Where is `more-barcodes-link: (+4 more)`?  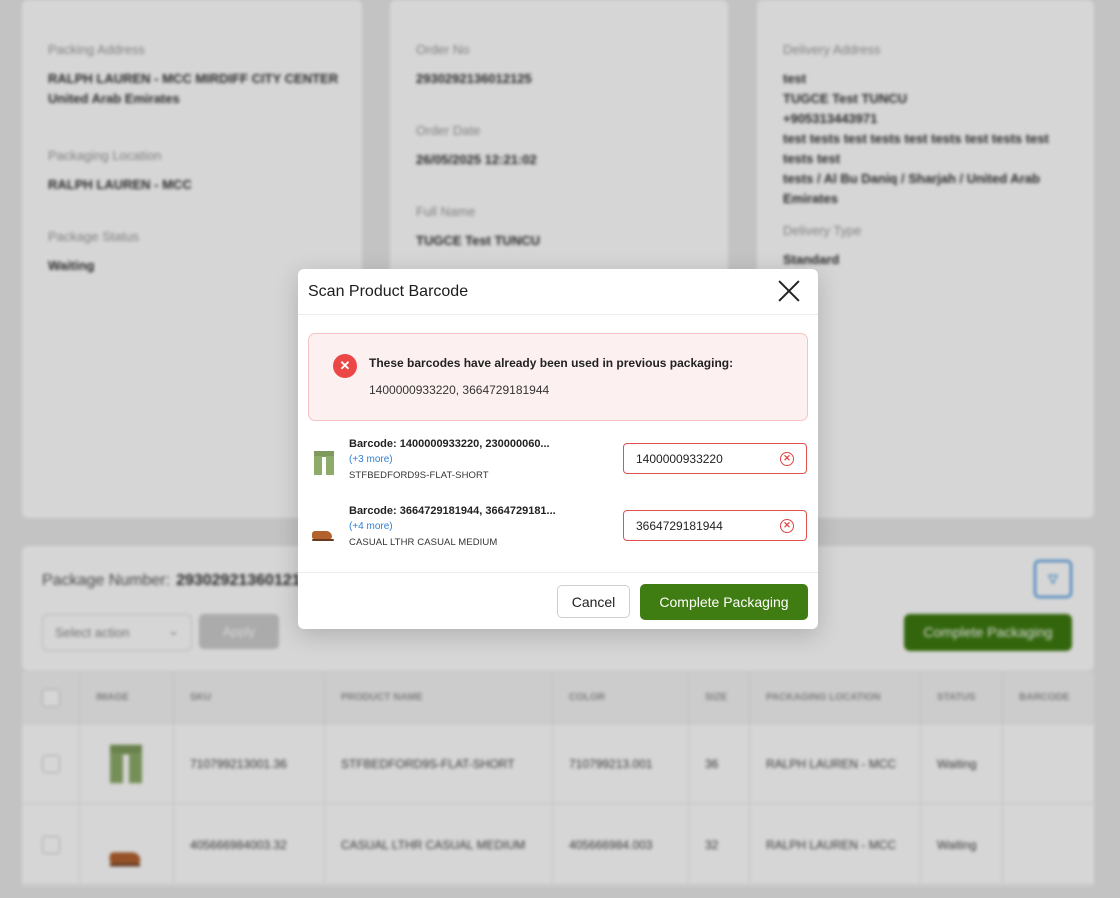
more-barcodes-link: (+4 more) is located at coordinates (371, 526).